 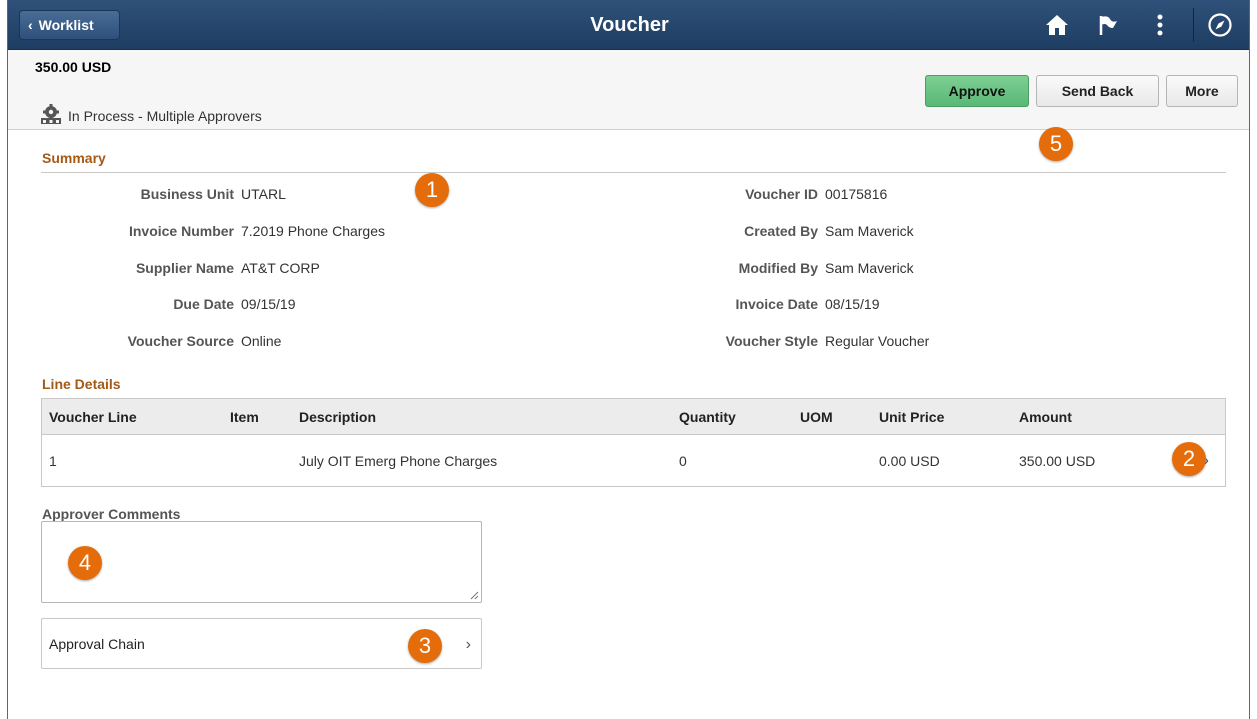 I want to click on line-details-heading: Line Details, so click(x=81, y=384).